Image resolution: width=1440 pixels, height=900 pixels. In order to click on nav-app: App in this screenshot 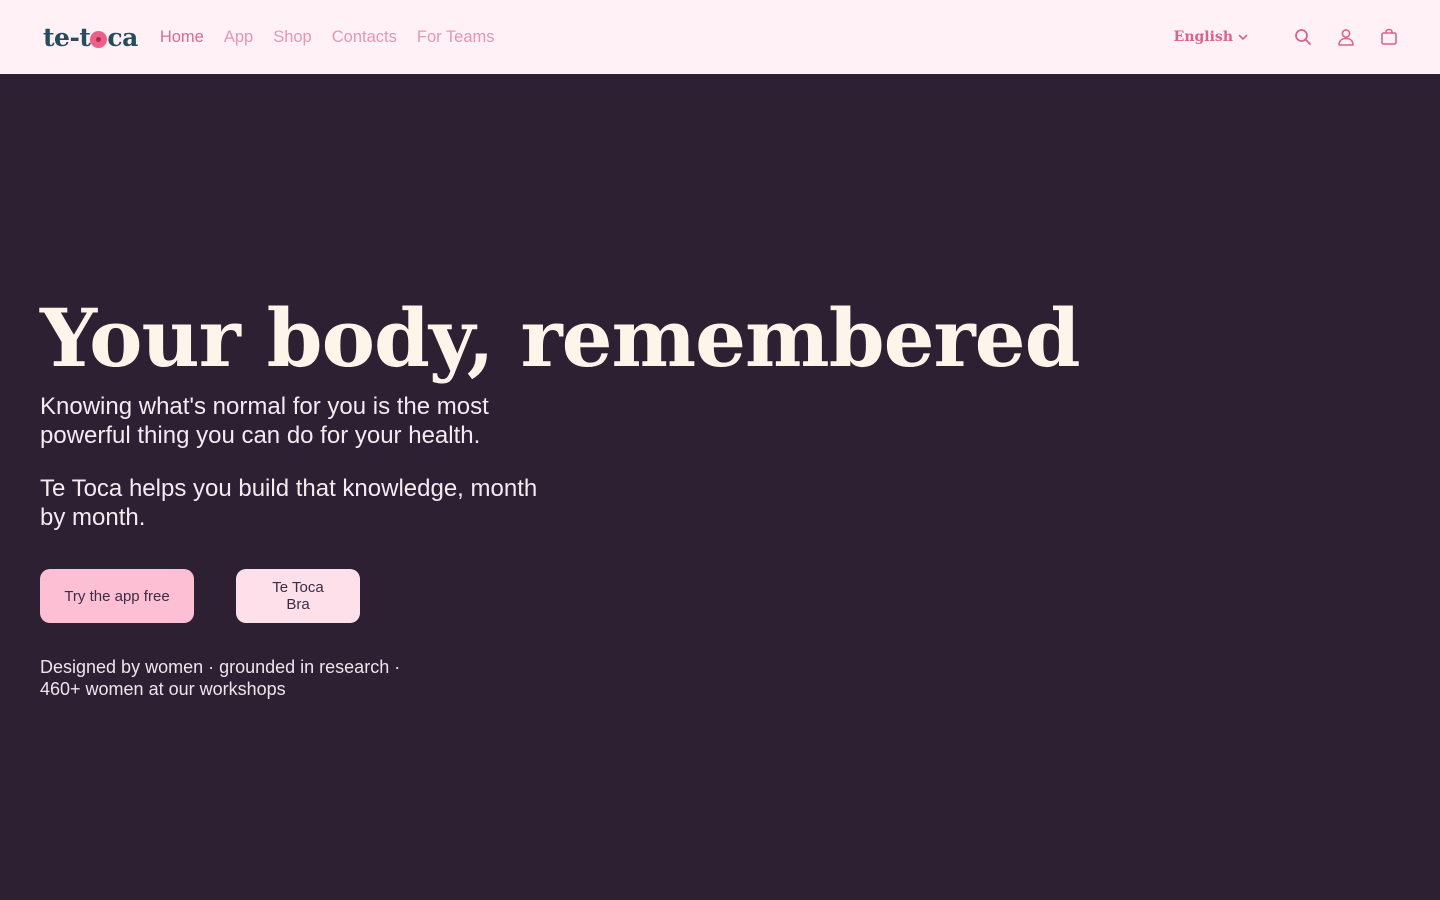, I will do `click(238, 37)`.